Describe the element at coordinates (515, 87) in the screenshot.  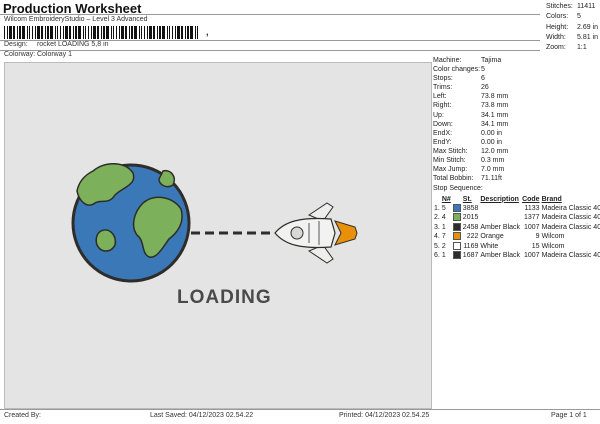
I see `machine-info-row: Trims: 26` at that location.